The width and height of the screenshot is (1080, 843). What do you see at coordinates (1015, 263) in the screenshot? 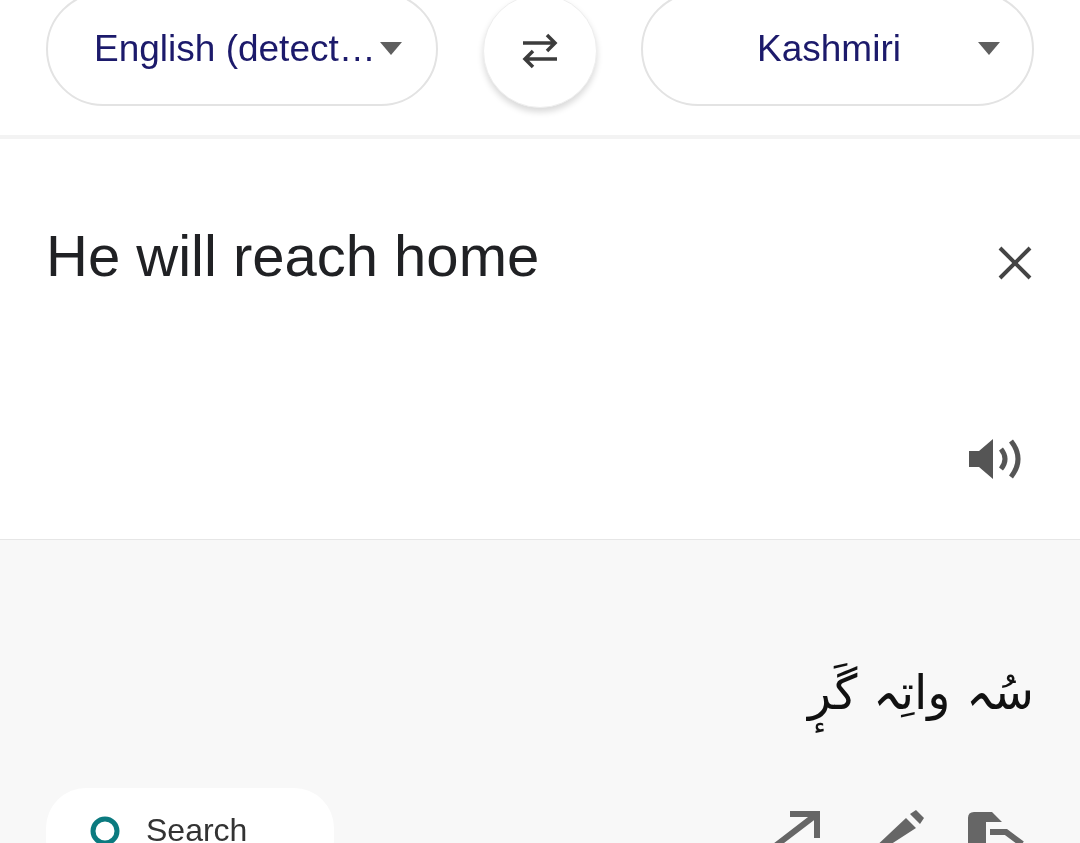
I see `clear-icon` at bounding box center [1015, 263].